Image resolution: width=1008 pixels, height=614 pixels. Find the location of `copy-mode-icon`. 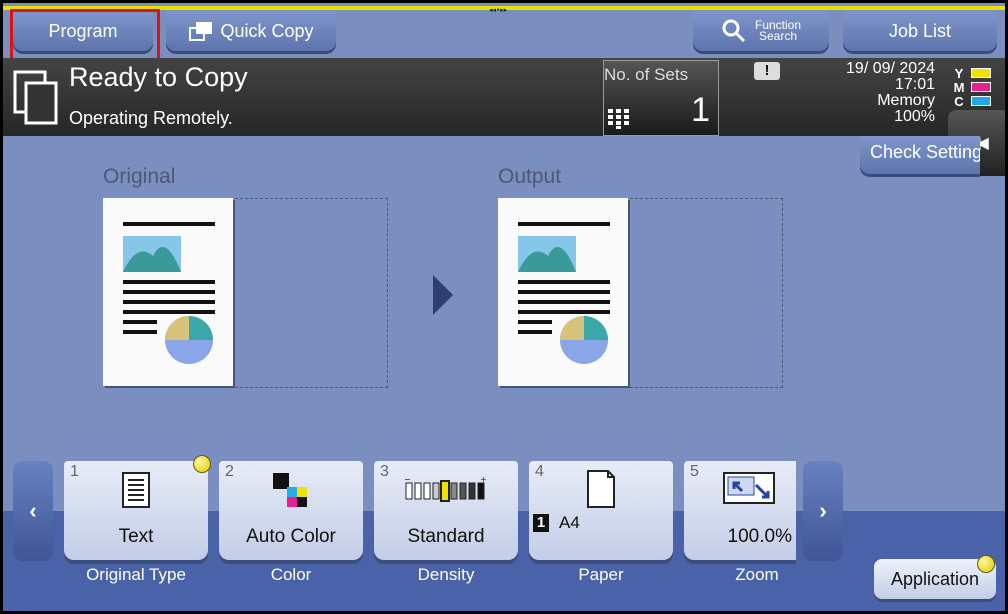

copy-mode-icon is located at coordinates (35, 97).